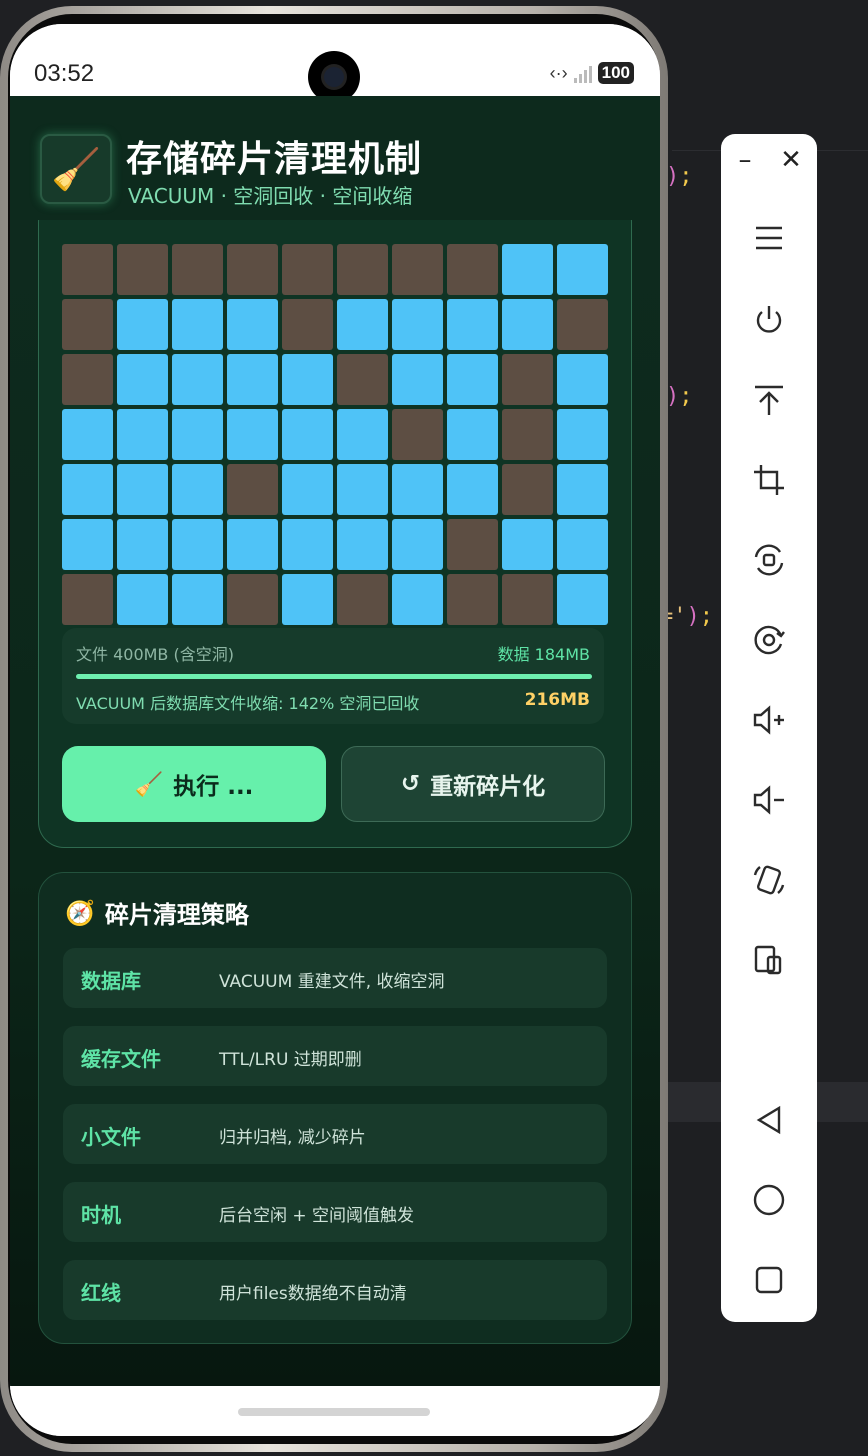 The width and height of the screenshot is (868, 1456). I want to click on volume-down-icon, so click(769, 800).